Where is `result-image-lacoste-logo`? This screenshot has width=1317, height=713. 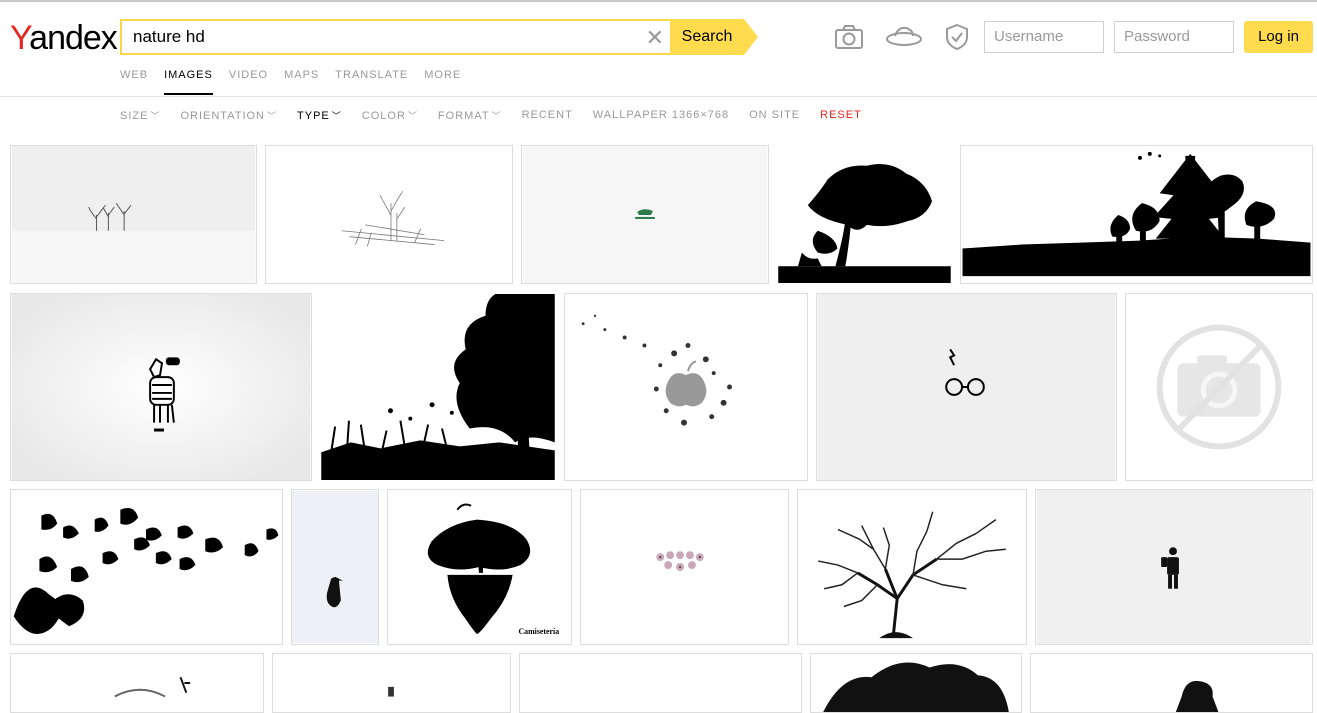
result-image-lacoste-logo is located at coordinates (645, 214).